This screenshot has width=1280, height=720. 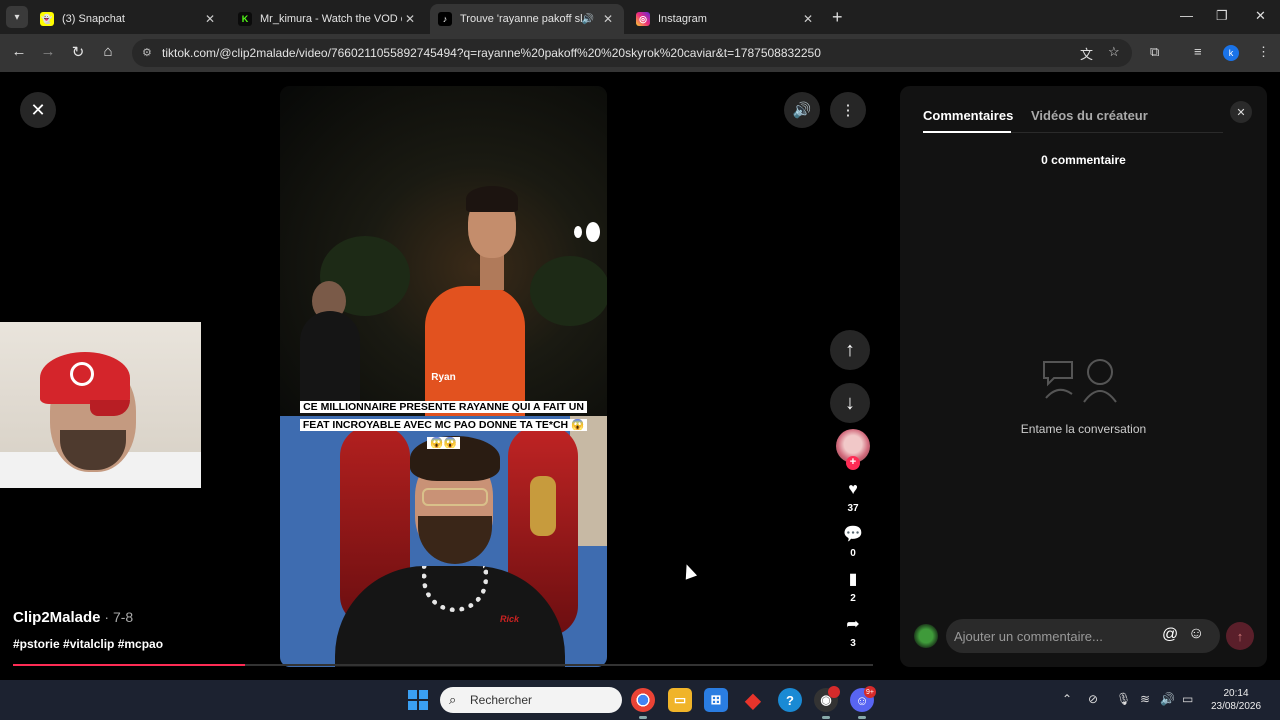 I want to click on more-options-button: ⋮, so click(x=848, y=110).